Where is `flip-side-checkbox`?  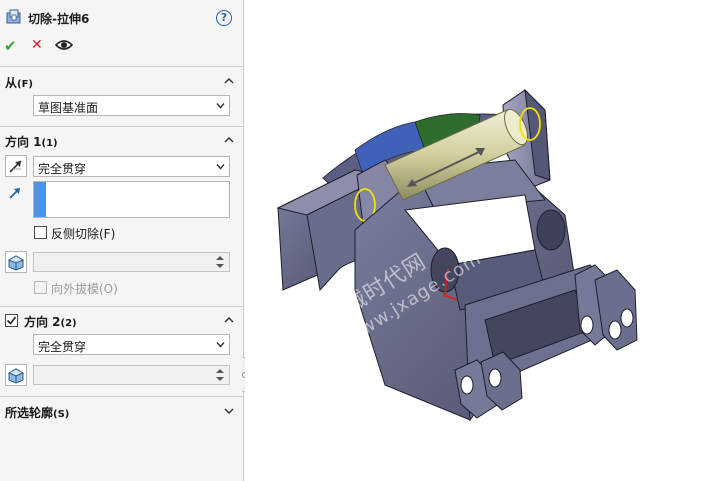 flip-side-checkbox is located at coordinates (40, 232).